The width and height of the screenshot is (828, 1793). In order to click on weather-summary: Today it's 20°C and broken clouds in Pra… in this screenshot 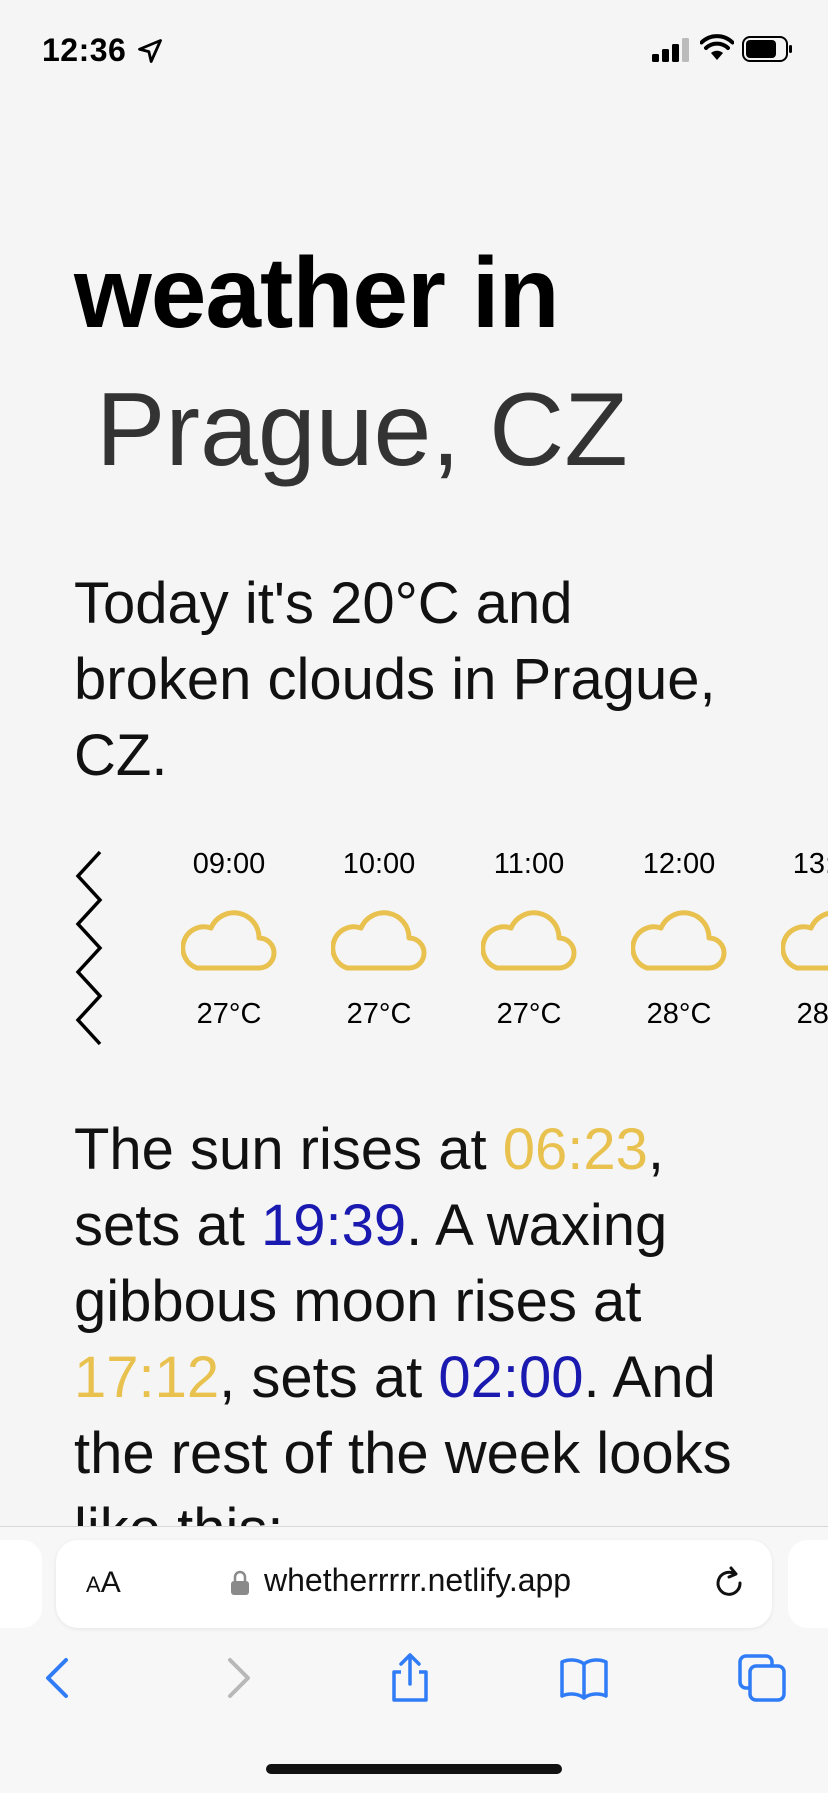, I will do `click(395, 679)`.